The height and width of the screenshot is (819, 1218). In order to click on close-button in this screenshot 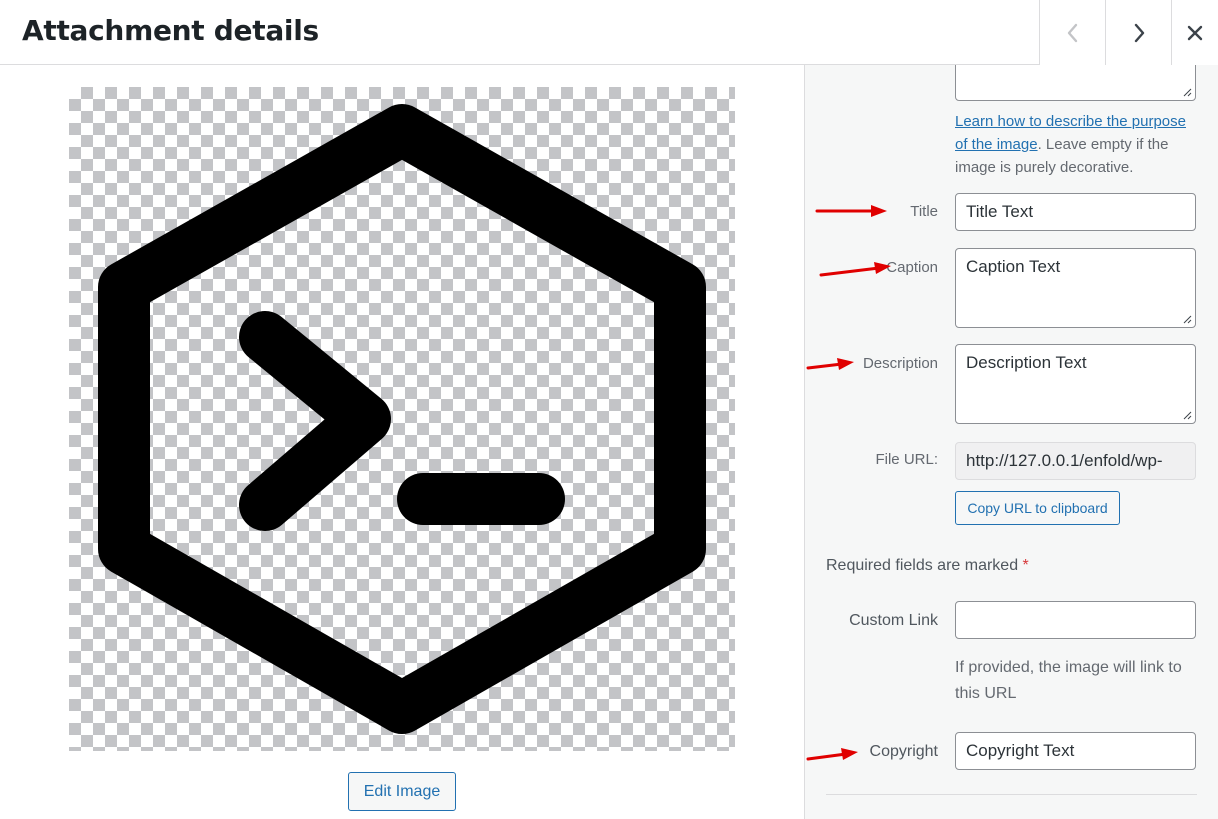, I will do `click(1194, 32)`.